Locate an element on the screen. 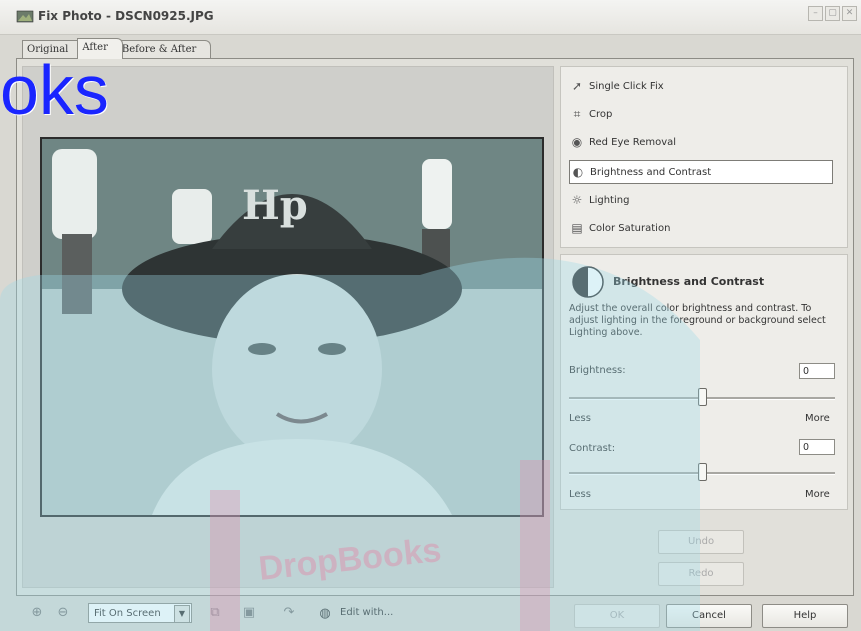 The height and width of the screenshot is (631, 861). tool-label: Crop is located at coordinates (601, 114).